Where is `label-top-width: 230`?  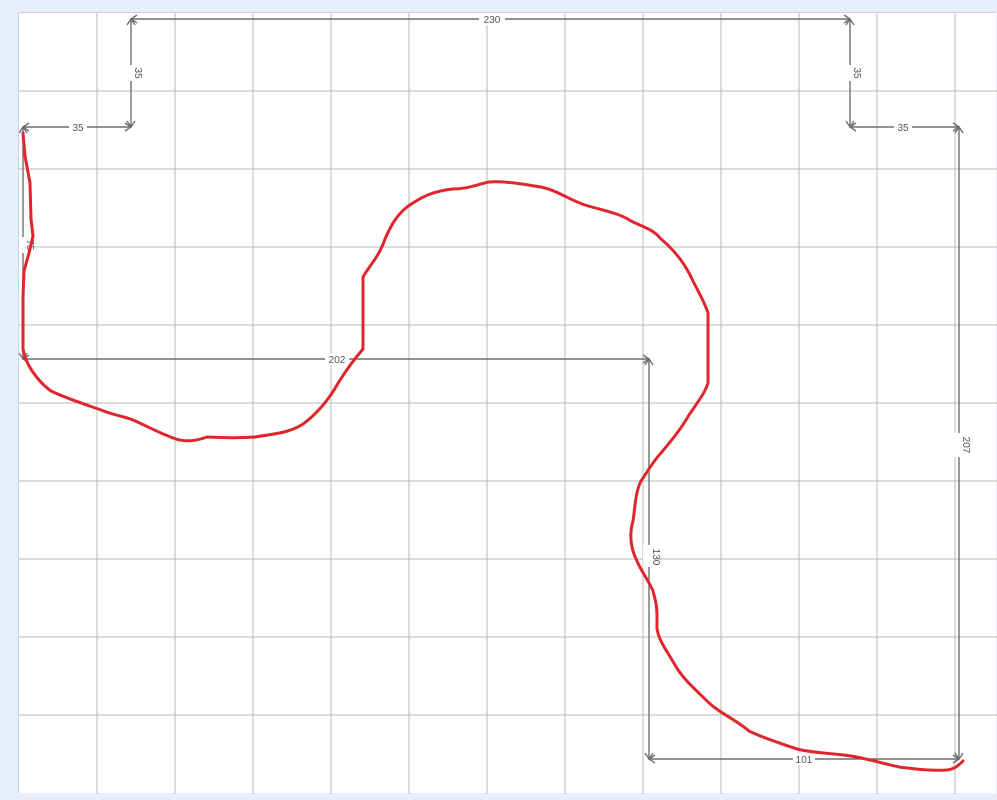
label-top-width: 230 is located at coordinates (492, 20).